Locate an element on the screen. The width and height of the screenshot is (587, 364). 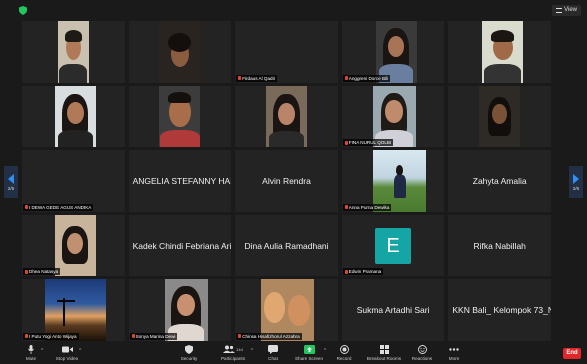
participants-button: 144 Participants is located at coordinates (233, 352).